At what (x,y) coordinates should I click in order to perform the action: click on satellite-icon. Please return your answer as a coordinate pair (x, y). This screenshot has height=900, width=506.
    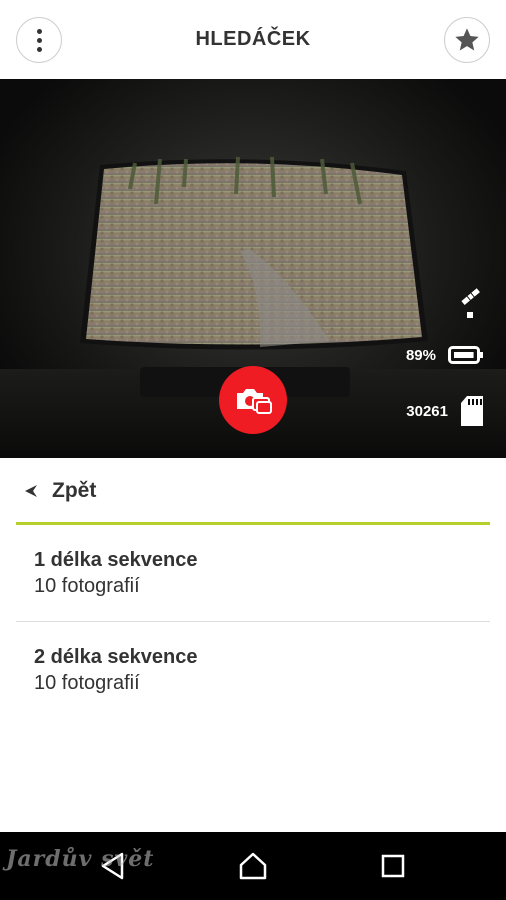
    Looking at the image, I should click on (470, 303).